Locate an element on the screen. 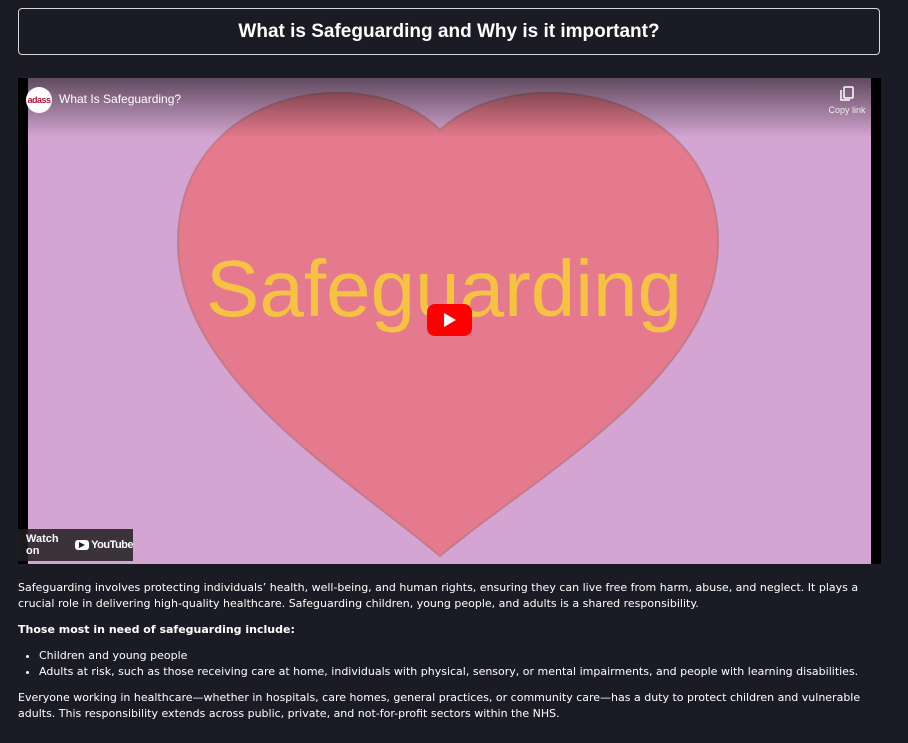 The width and height of the screenshot is (908, 743). watch-on-youtube-button: Watch on YouTube is located at coordinates (75, 545).